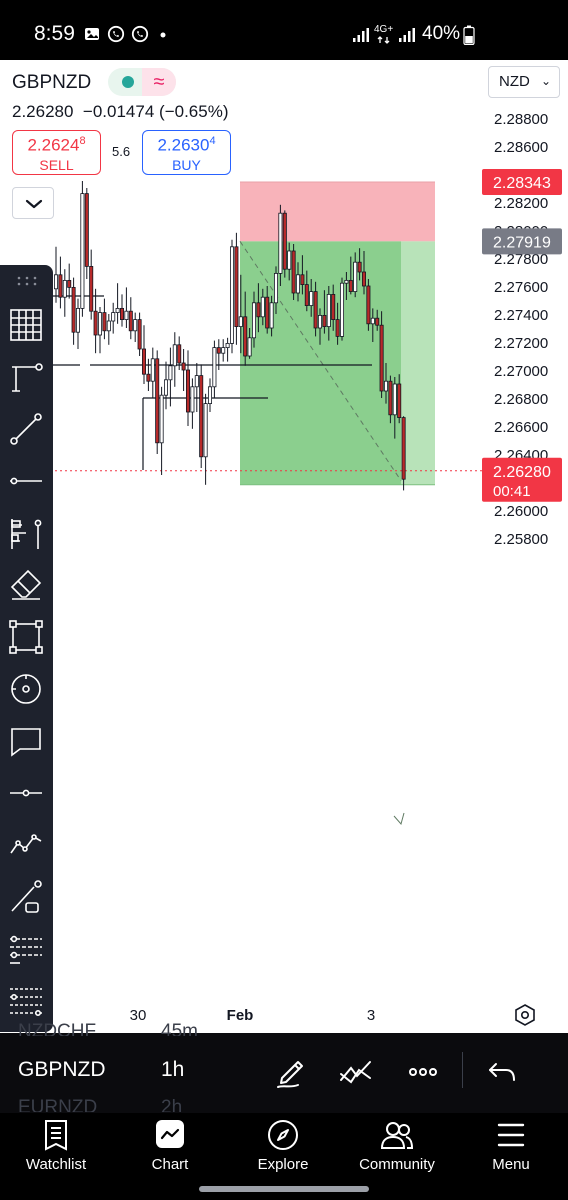  What do you see at coordinates (292, 1072) in the screenshot?
I see `pencil-icon` at bounding box center [292, 1072].